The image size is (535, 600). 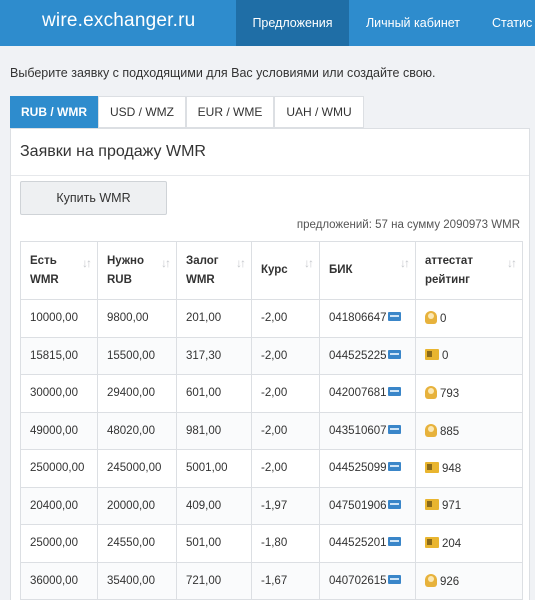 I want to click on bik-value: 044525201, so click(x=358, y=543).